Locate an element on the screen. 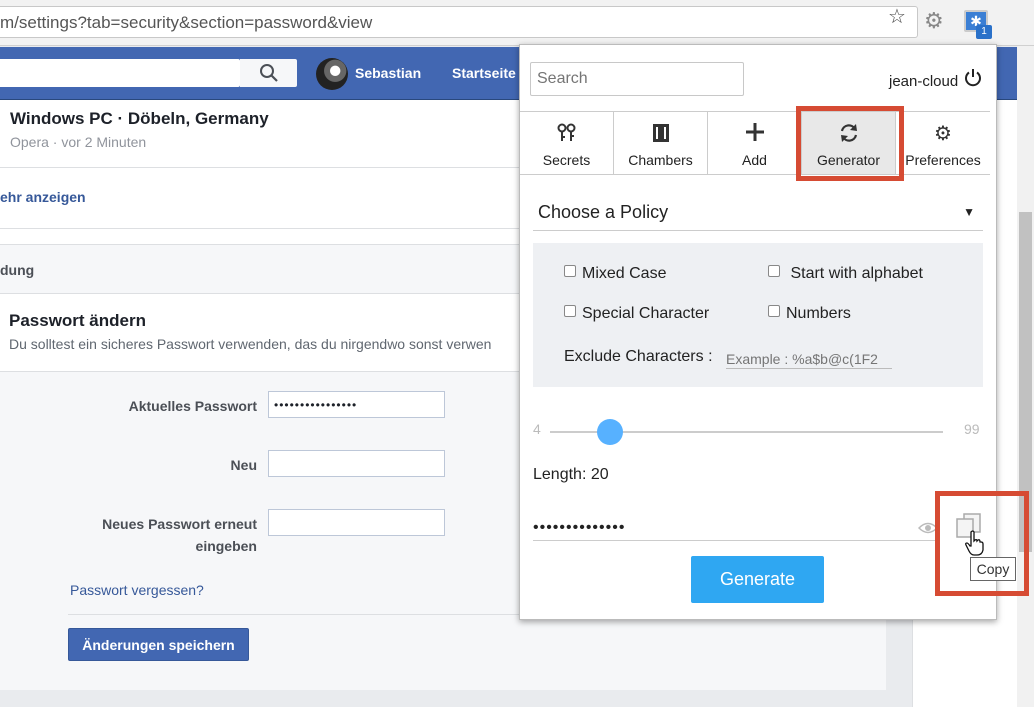 Image resolution: width=1034 pixels, height=707 pixels. profile-link: Sebastian is located at coordinates (388, 73).